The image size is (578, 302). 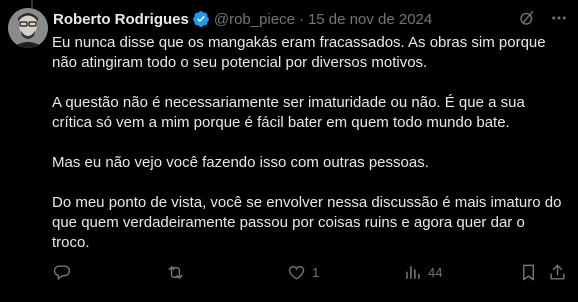 I want to click on author-handle: @rob_piece, so click(x=254, y=19).